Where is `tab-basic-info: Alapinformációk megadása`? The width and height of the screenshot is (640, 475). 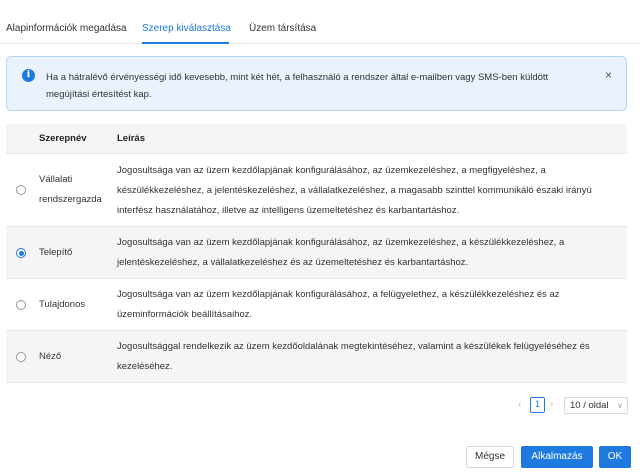 tab-basic-info: Alapinformációk megadása is located at coordinates (66, 28).